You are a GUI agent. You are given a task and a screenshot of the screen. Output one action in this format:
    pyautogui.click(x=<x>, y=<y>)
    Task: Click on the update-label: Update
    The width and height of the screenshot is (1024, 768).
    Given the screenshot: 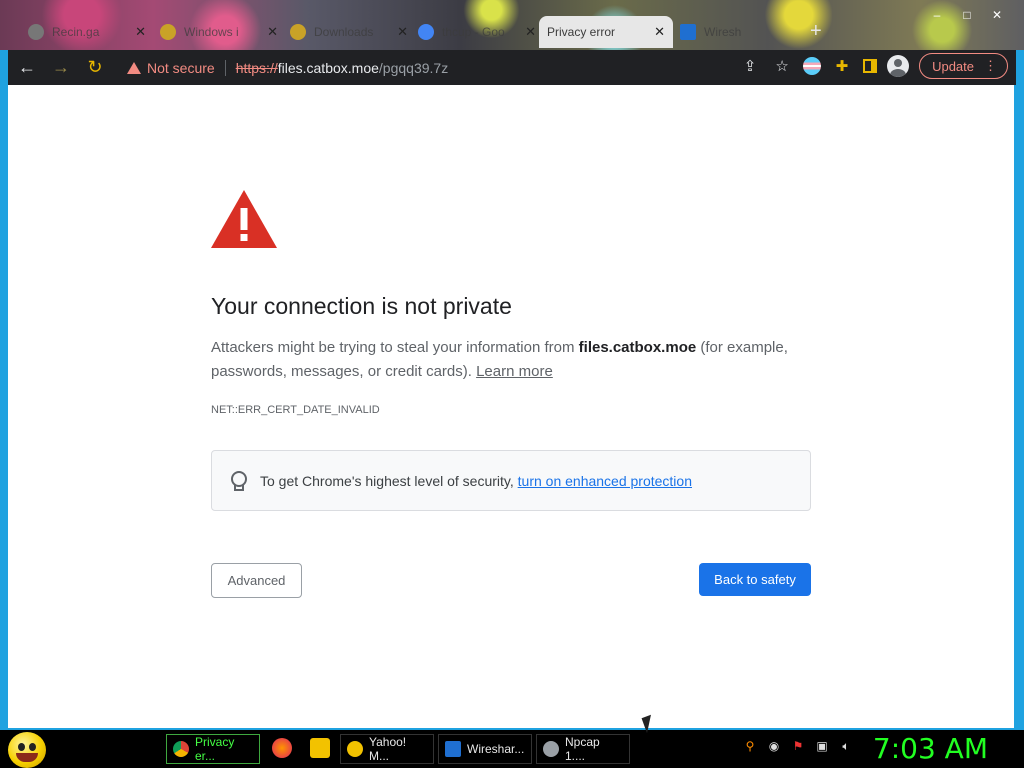 What is the action you would take?
    pyautogui.click(x=953, y=66)
    